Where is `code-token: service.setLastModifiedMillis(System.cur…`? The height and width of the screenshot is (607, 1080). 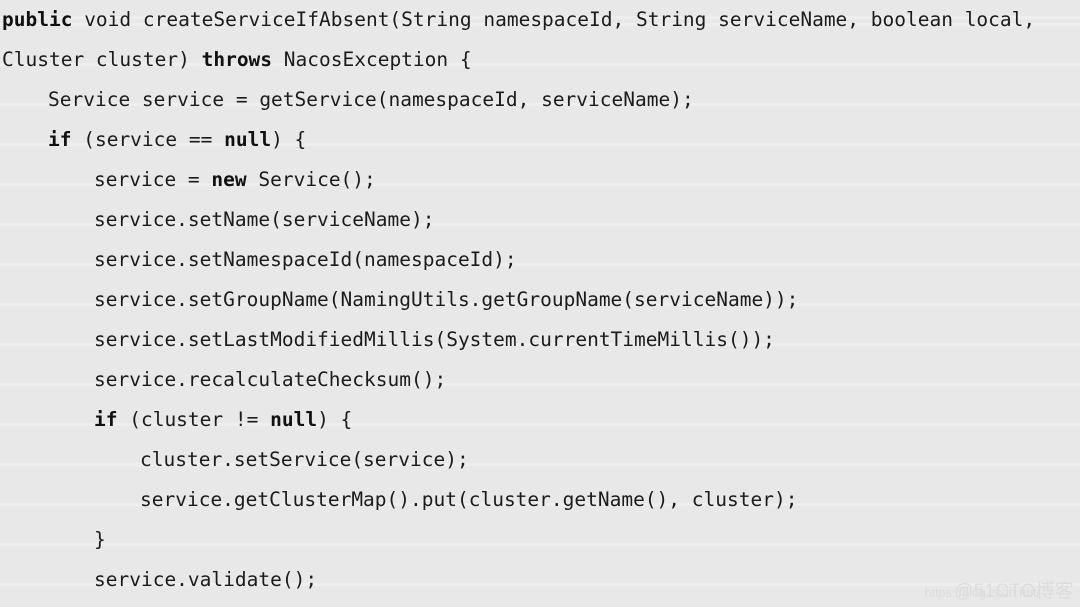
code-token: service.setLastModifiedMillis(System.cur… is located at coordinates (434, 339).